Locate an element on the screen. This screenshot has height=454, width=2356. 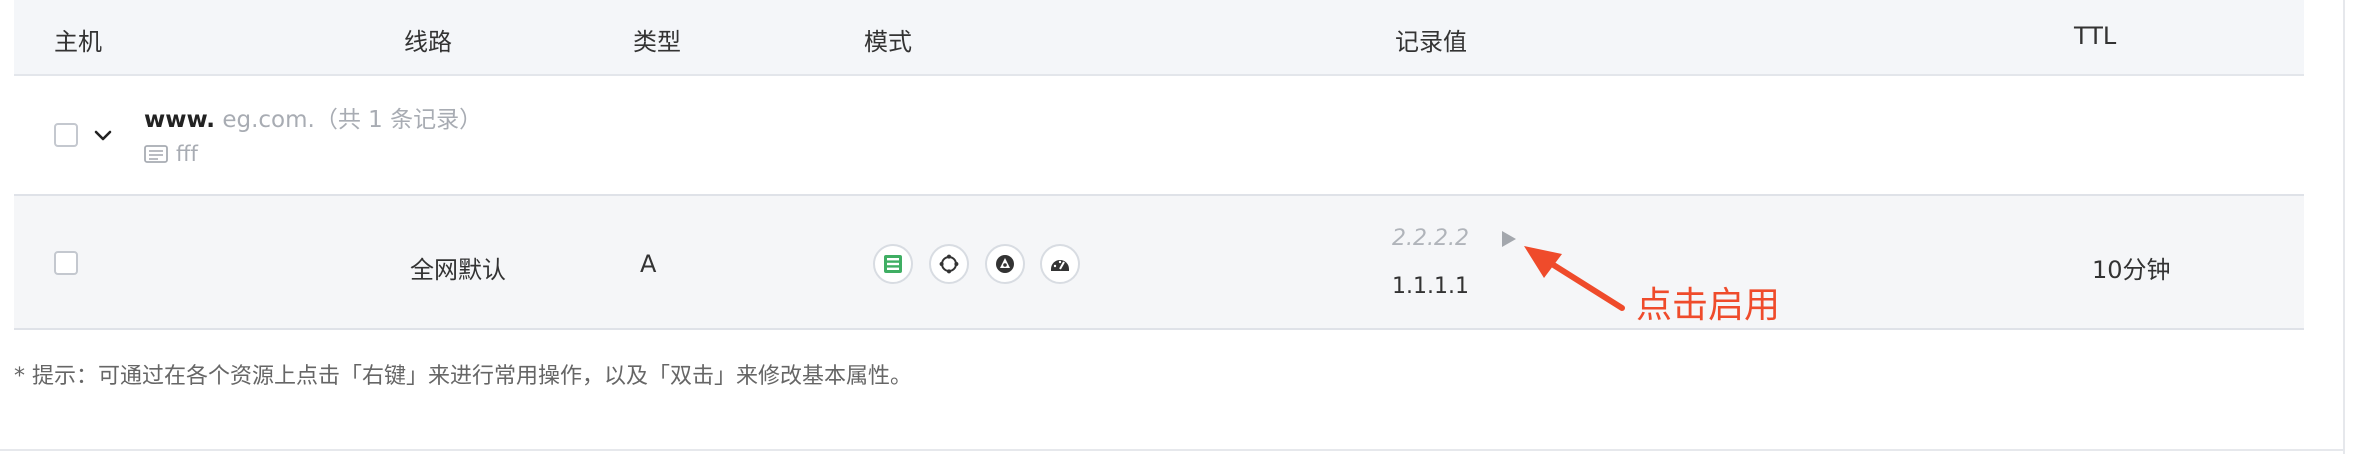
group-host: www. eg.com.（共 1 条记录） is located at coordinates (313, 117).